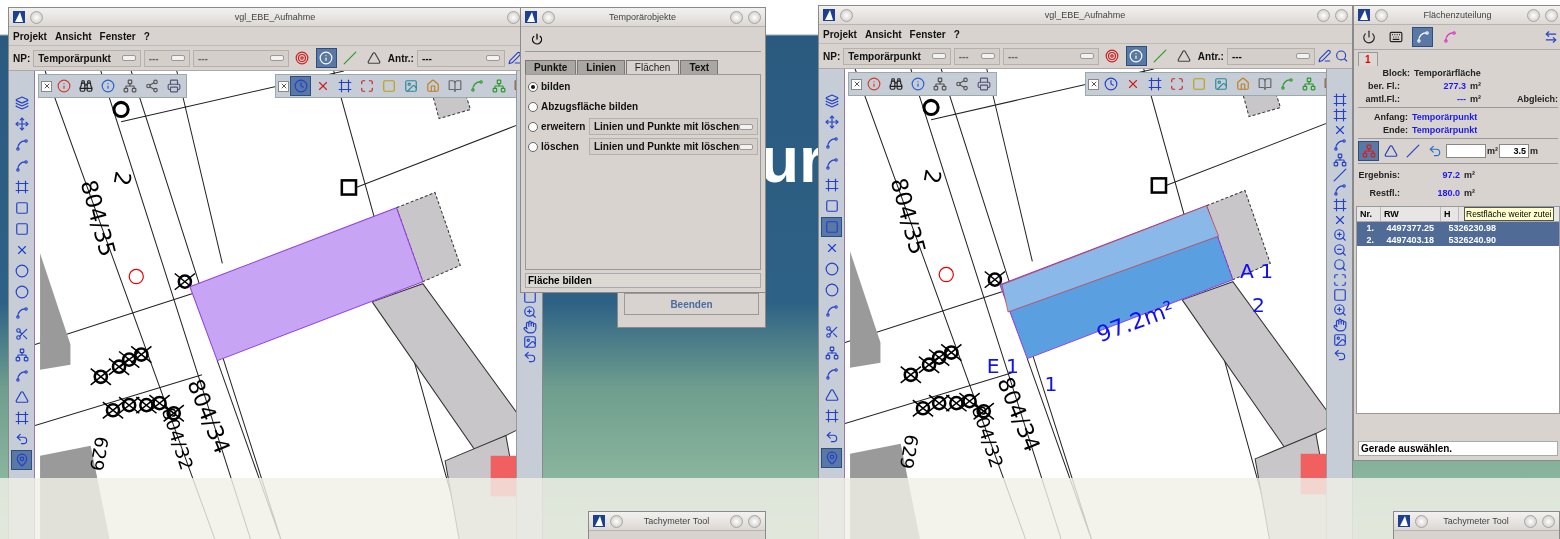  What do you see at coordinates (1457, 15) in the screenshot?
I see `window-title: Flächenzuteilung` at bounding box center [1457, 15].